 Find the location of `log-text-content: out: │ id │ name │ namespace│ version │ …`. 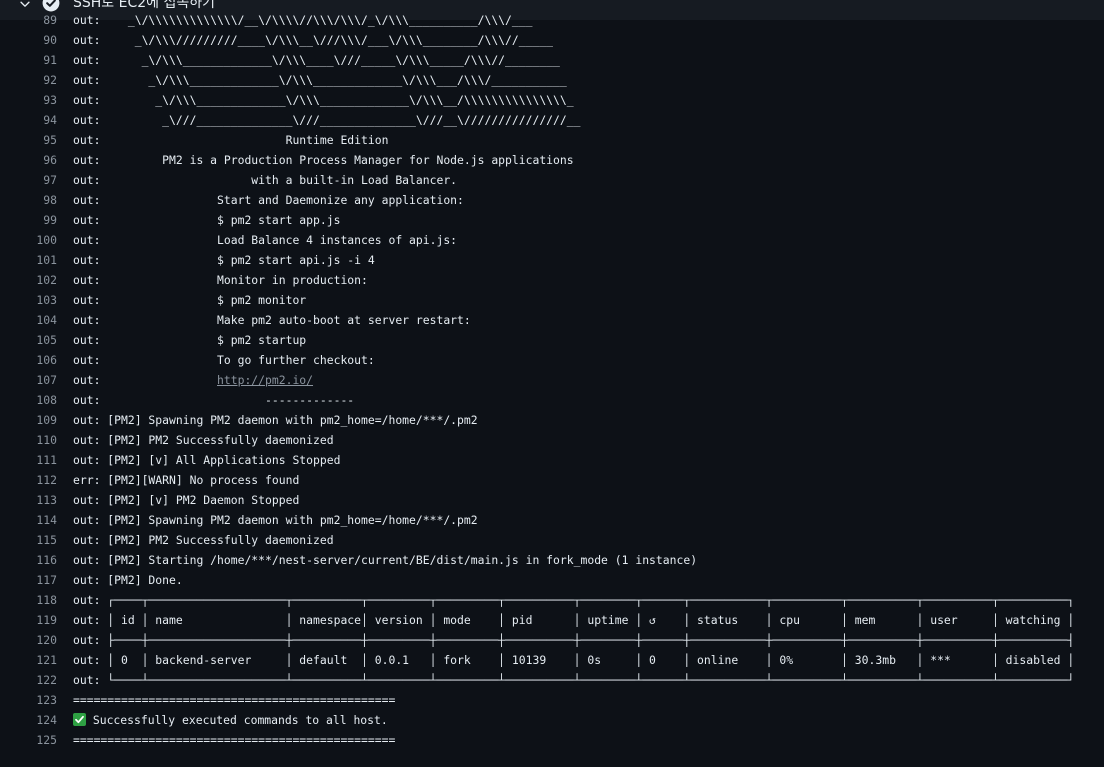

log-text-content: out: │ id │ name │ namespace│ version │ … is located at coordinates (574, 620).